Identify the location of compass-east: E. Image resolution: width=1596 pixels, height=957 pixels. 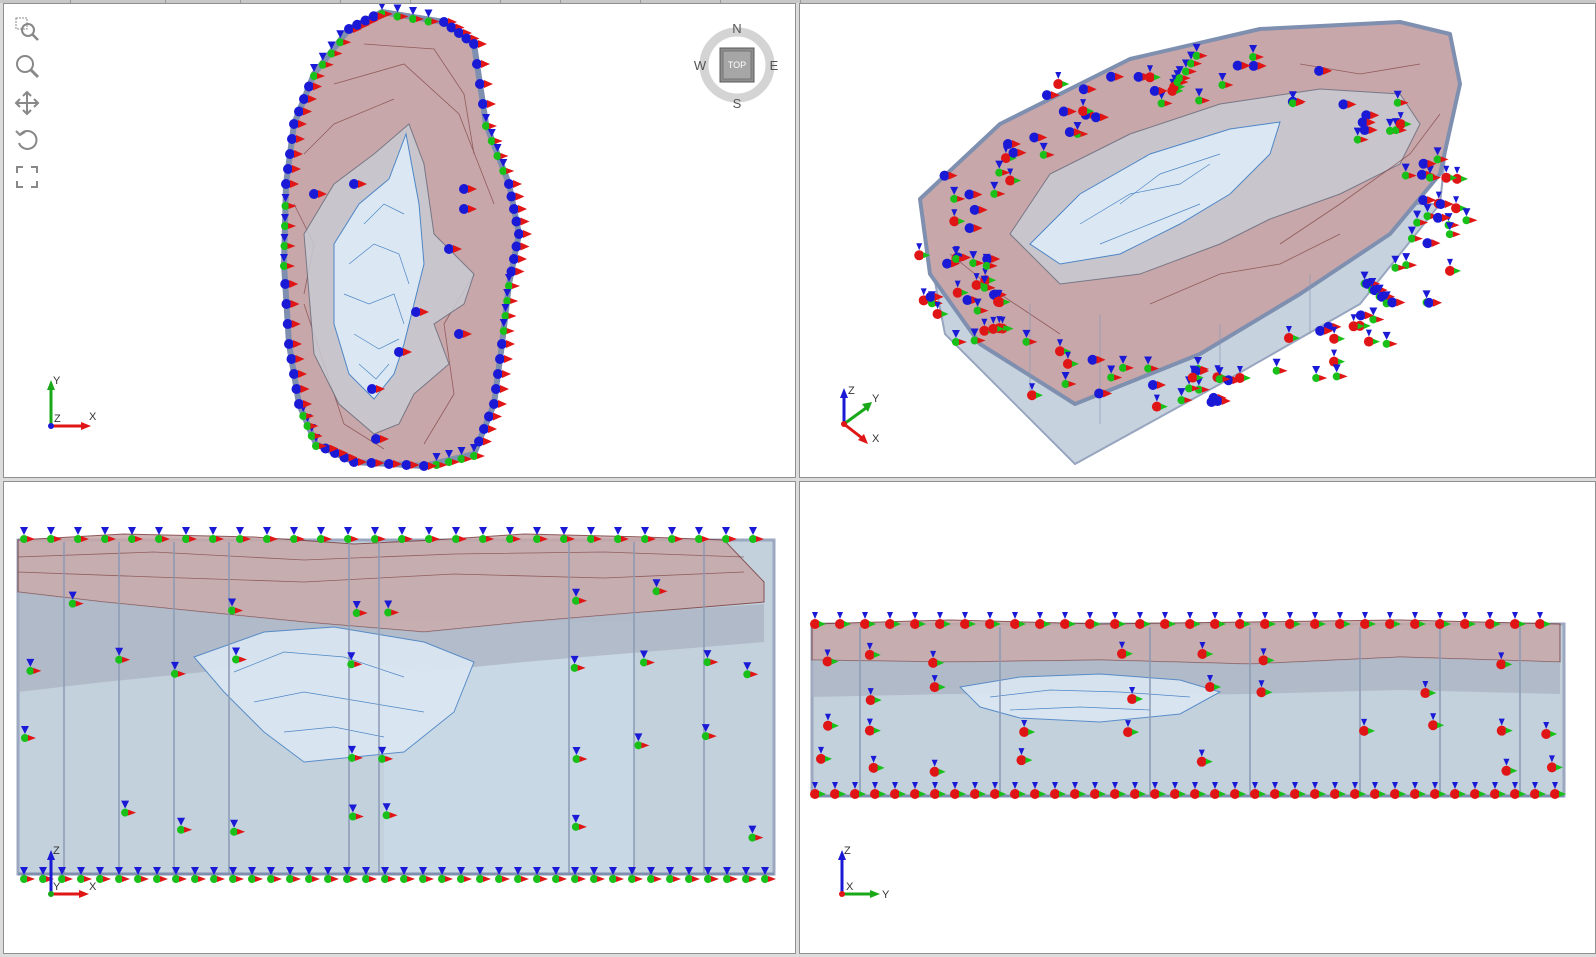
(774, 65).